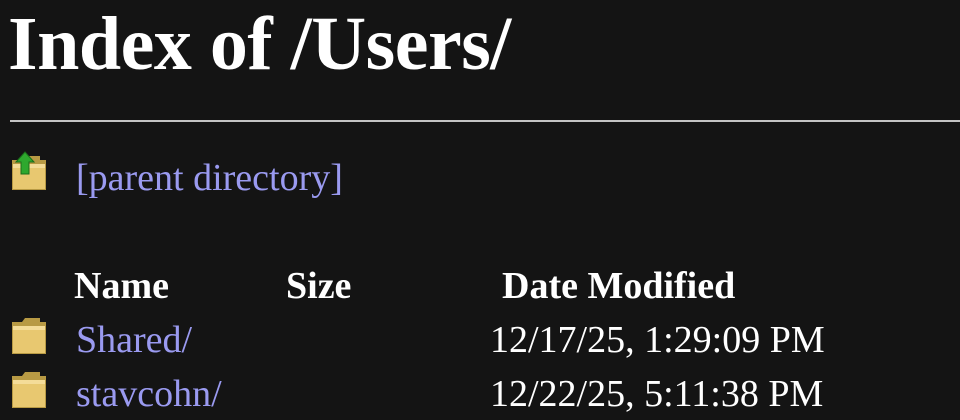 This screenshot has height=420, width=960. Describe the element at coordinates (149, 394) in the screenshot. I see `file-name-link: stavcohn/` at that location.